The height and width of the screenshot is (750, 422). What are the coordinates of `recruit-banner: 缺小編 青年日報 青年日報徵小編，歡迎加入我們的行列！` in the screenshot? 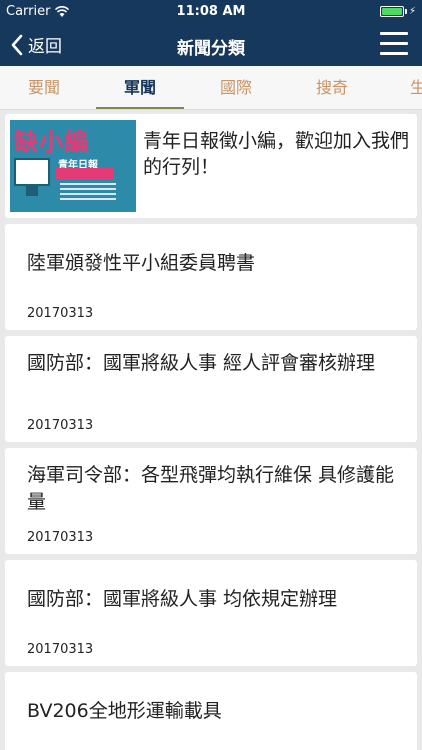 It's located at (211, 166).